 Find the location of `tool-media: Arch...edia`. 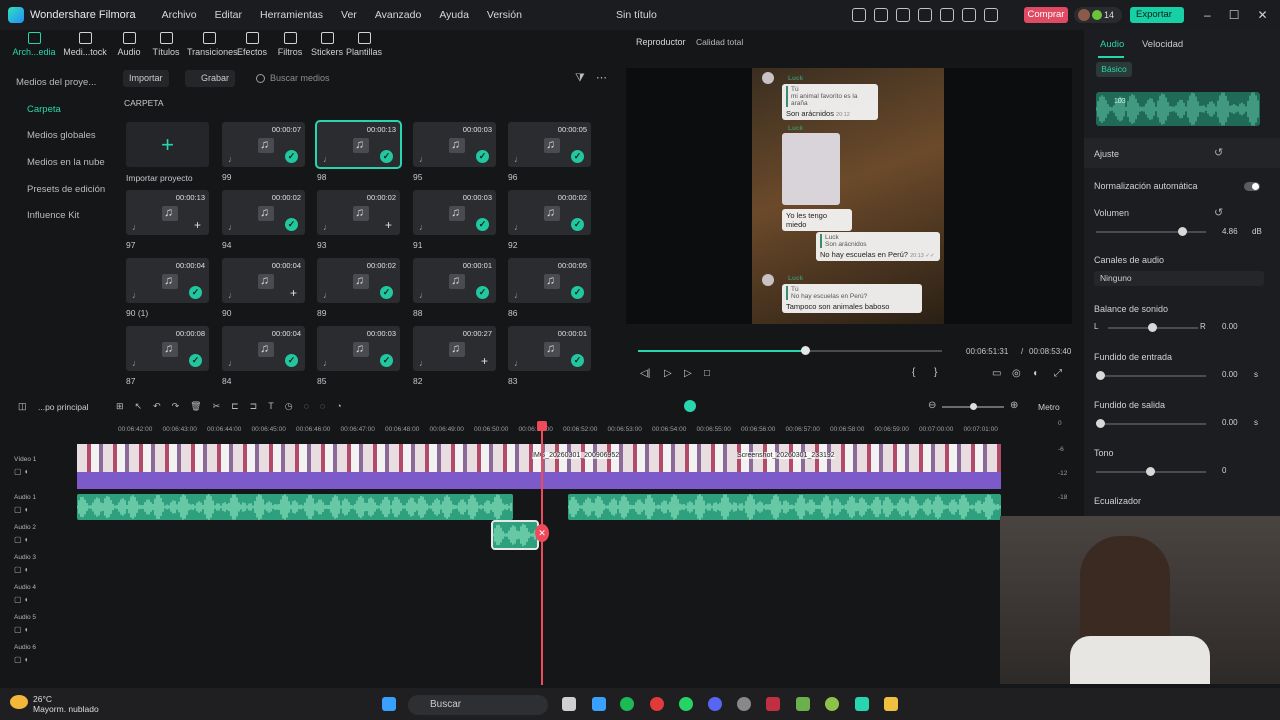

tool-media: Arch...edia is located at coordinates (34, 44).